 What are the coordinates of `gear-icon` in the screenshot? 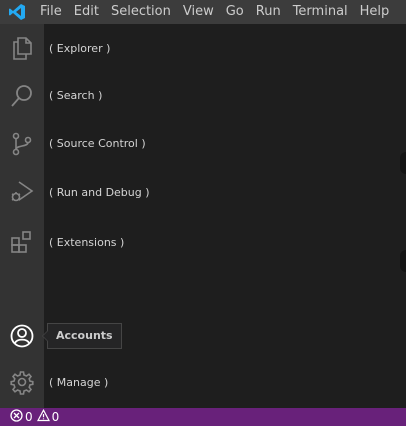 It's located at (22, 382).